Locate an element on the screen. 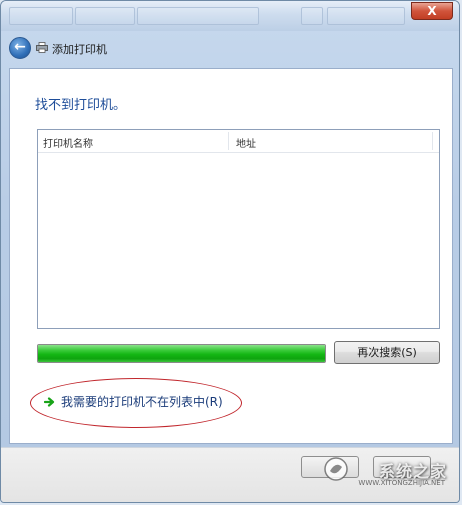 Image resolution: width=462 pixels, height=505 pixels. printer-icon is located at coordinates (42, 47).